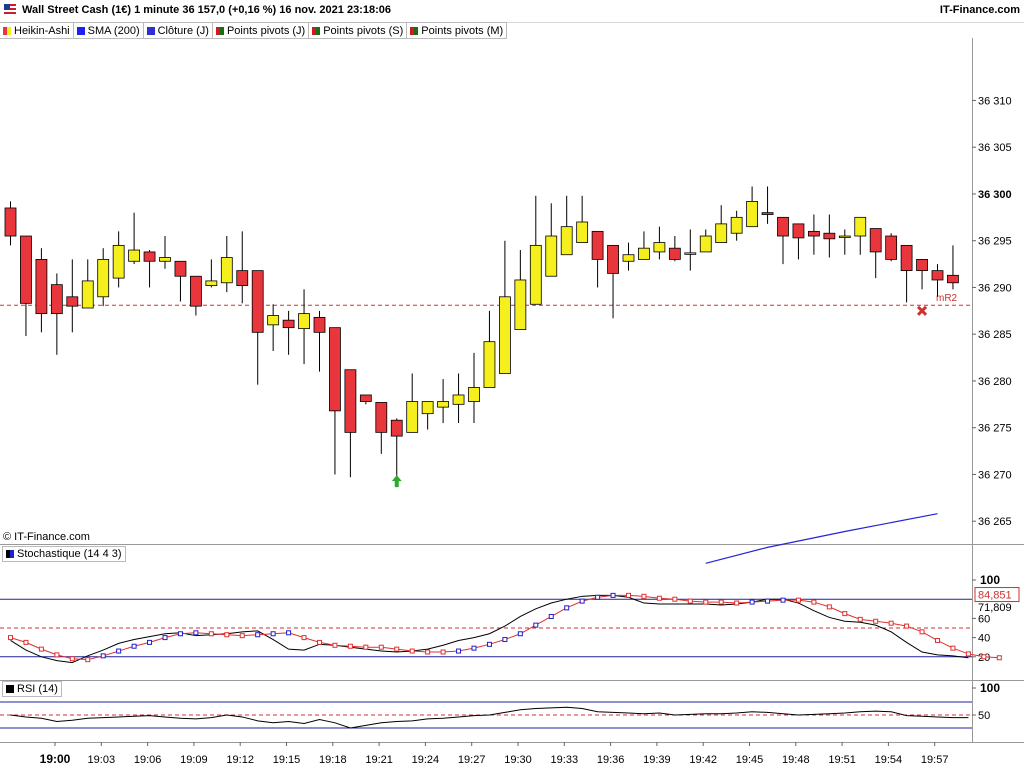  What do you see at coordinates (611, 760) in the screenshot?
I see `x-tick-label: 19:36` at bounding box center [611, 760].